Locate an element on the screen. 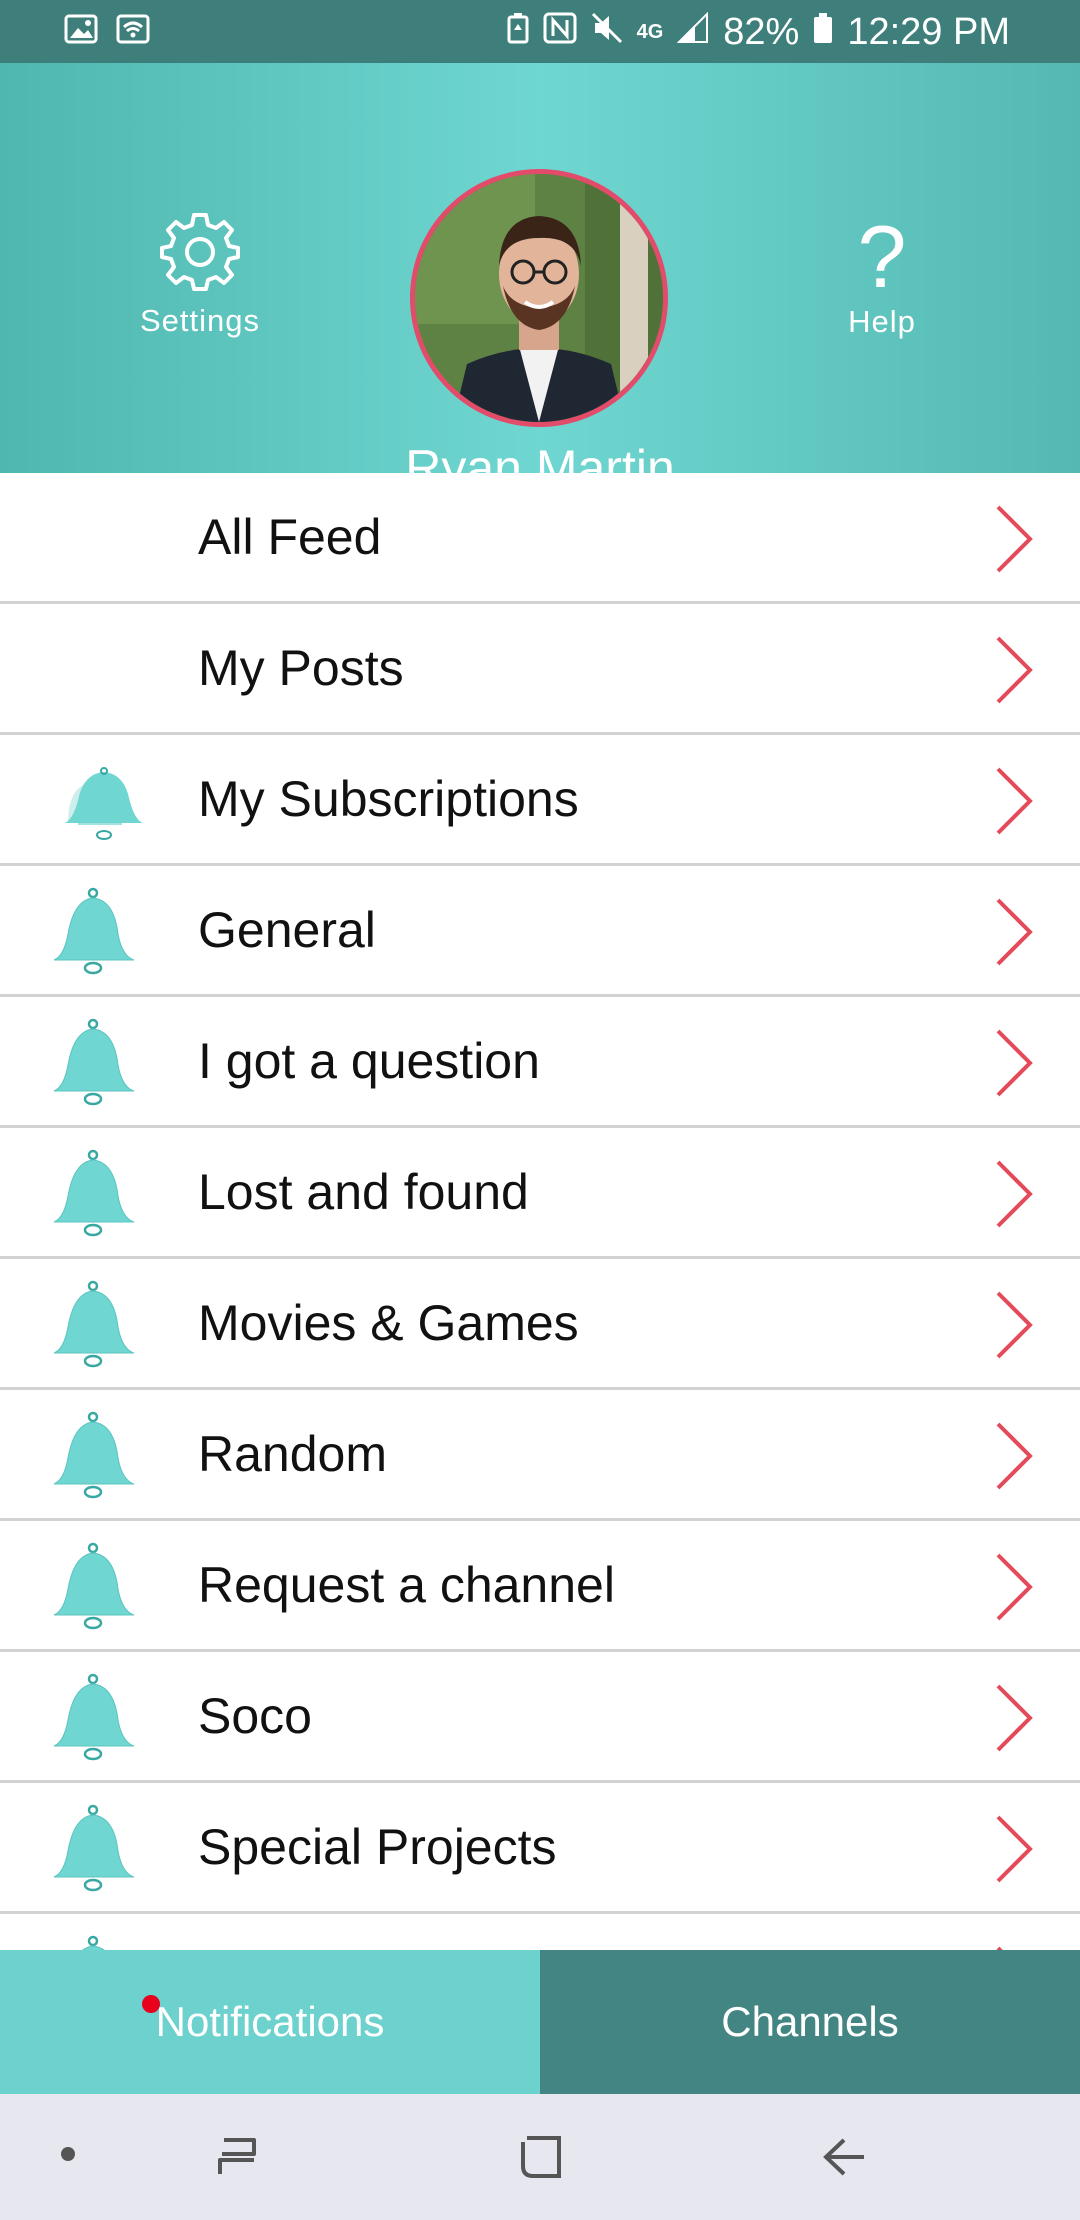  battery-saver-icon is located at coordinates (518, 32).